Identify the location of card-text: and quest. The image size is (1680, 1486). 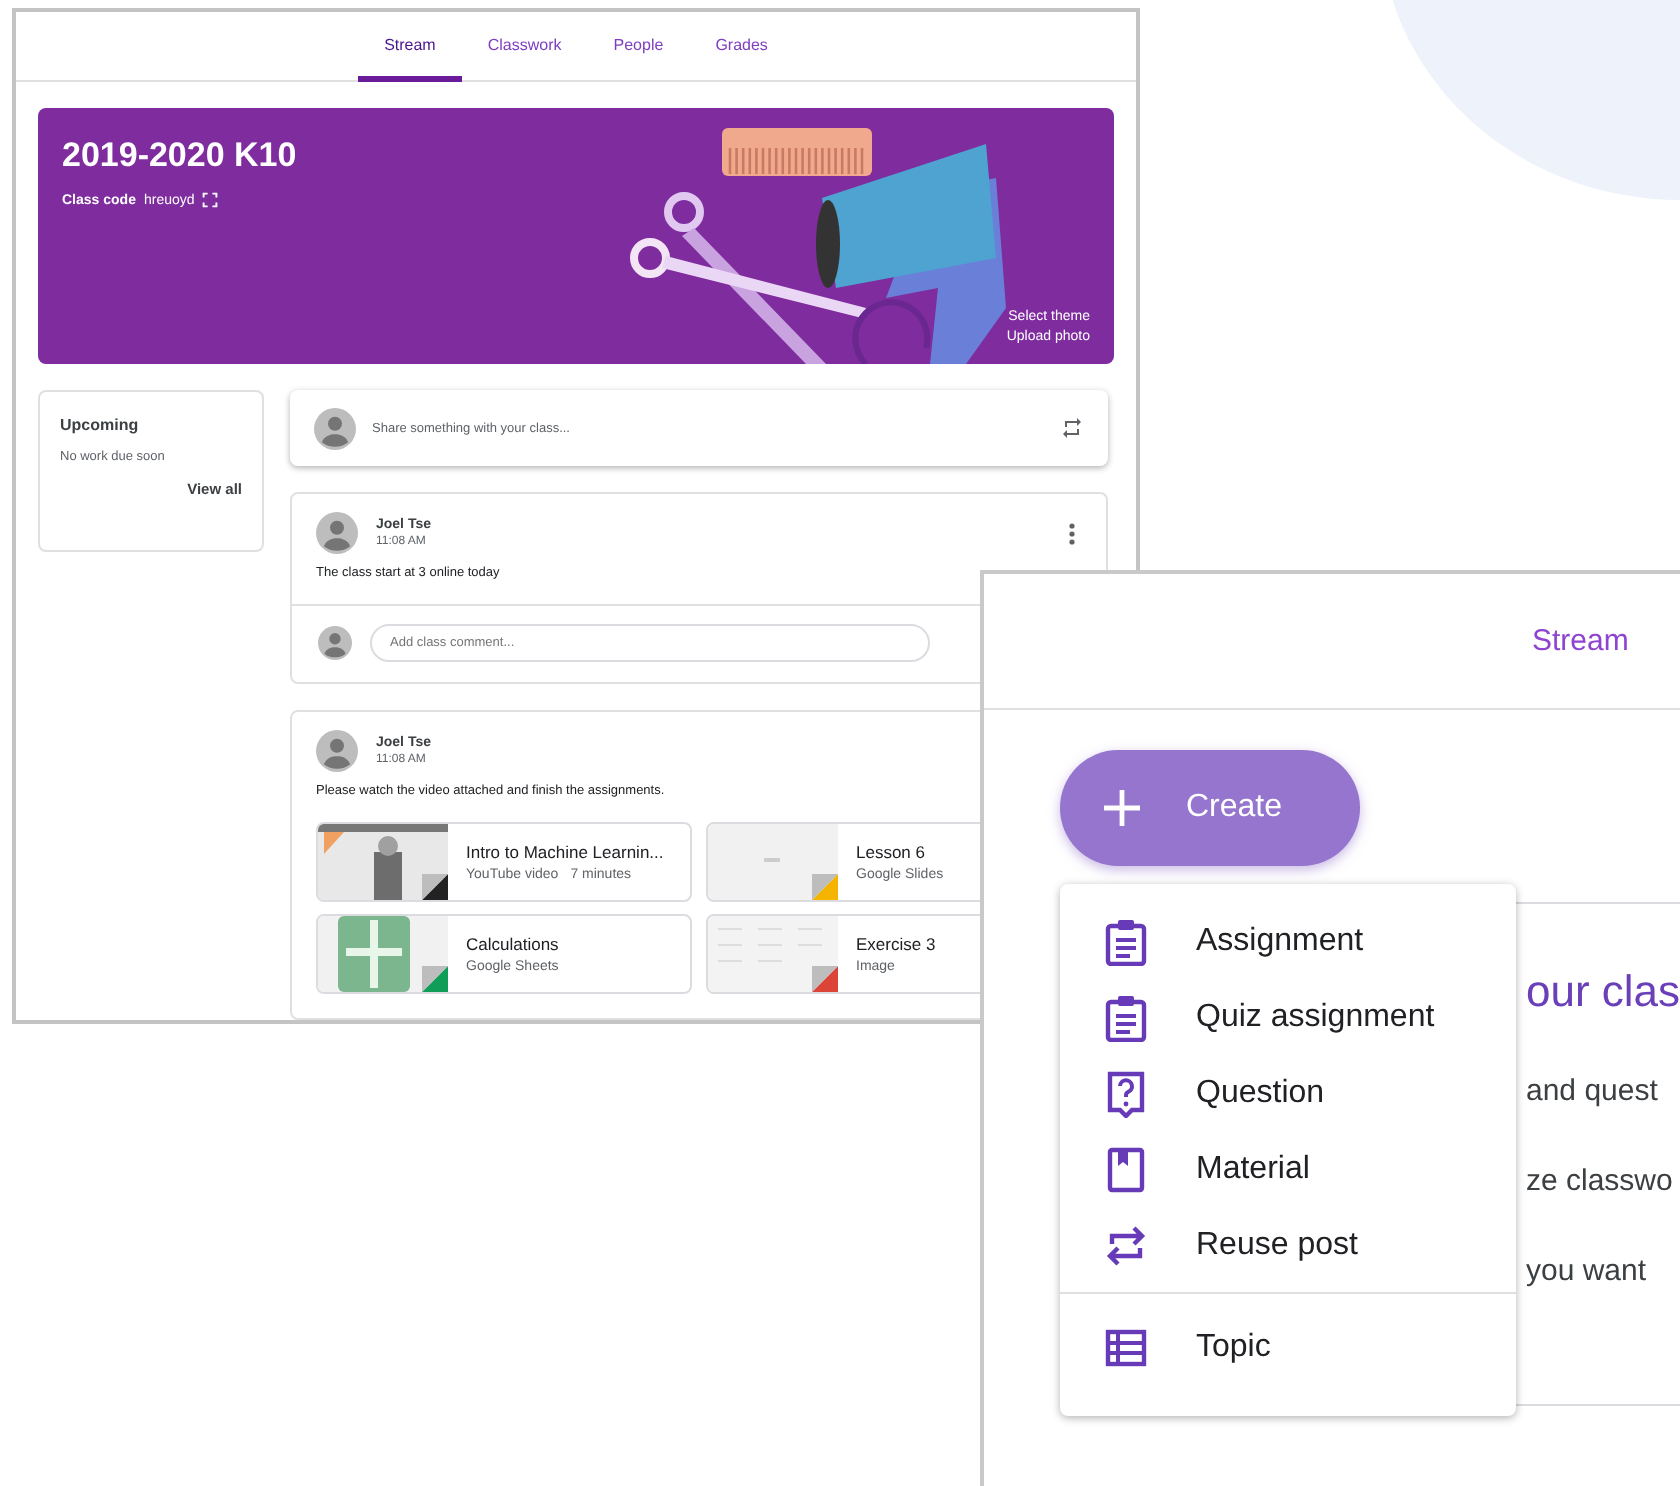
(1593, 1091).